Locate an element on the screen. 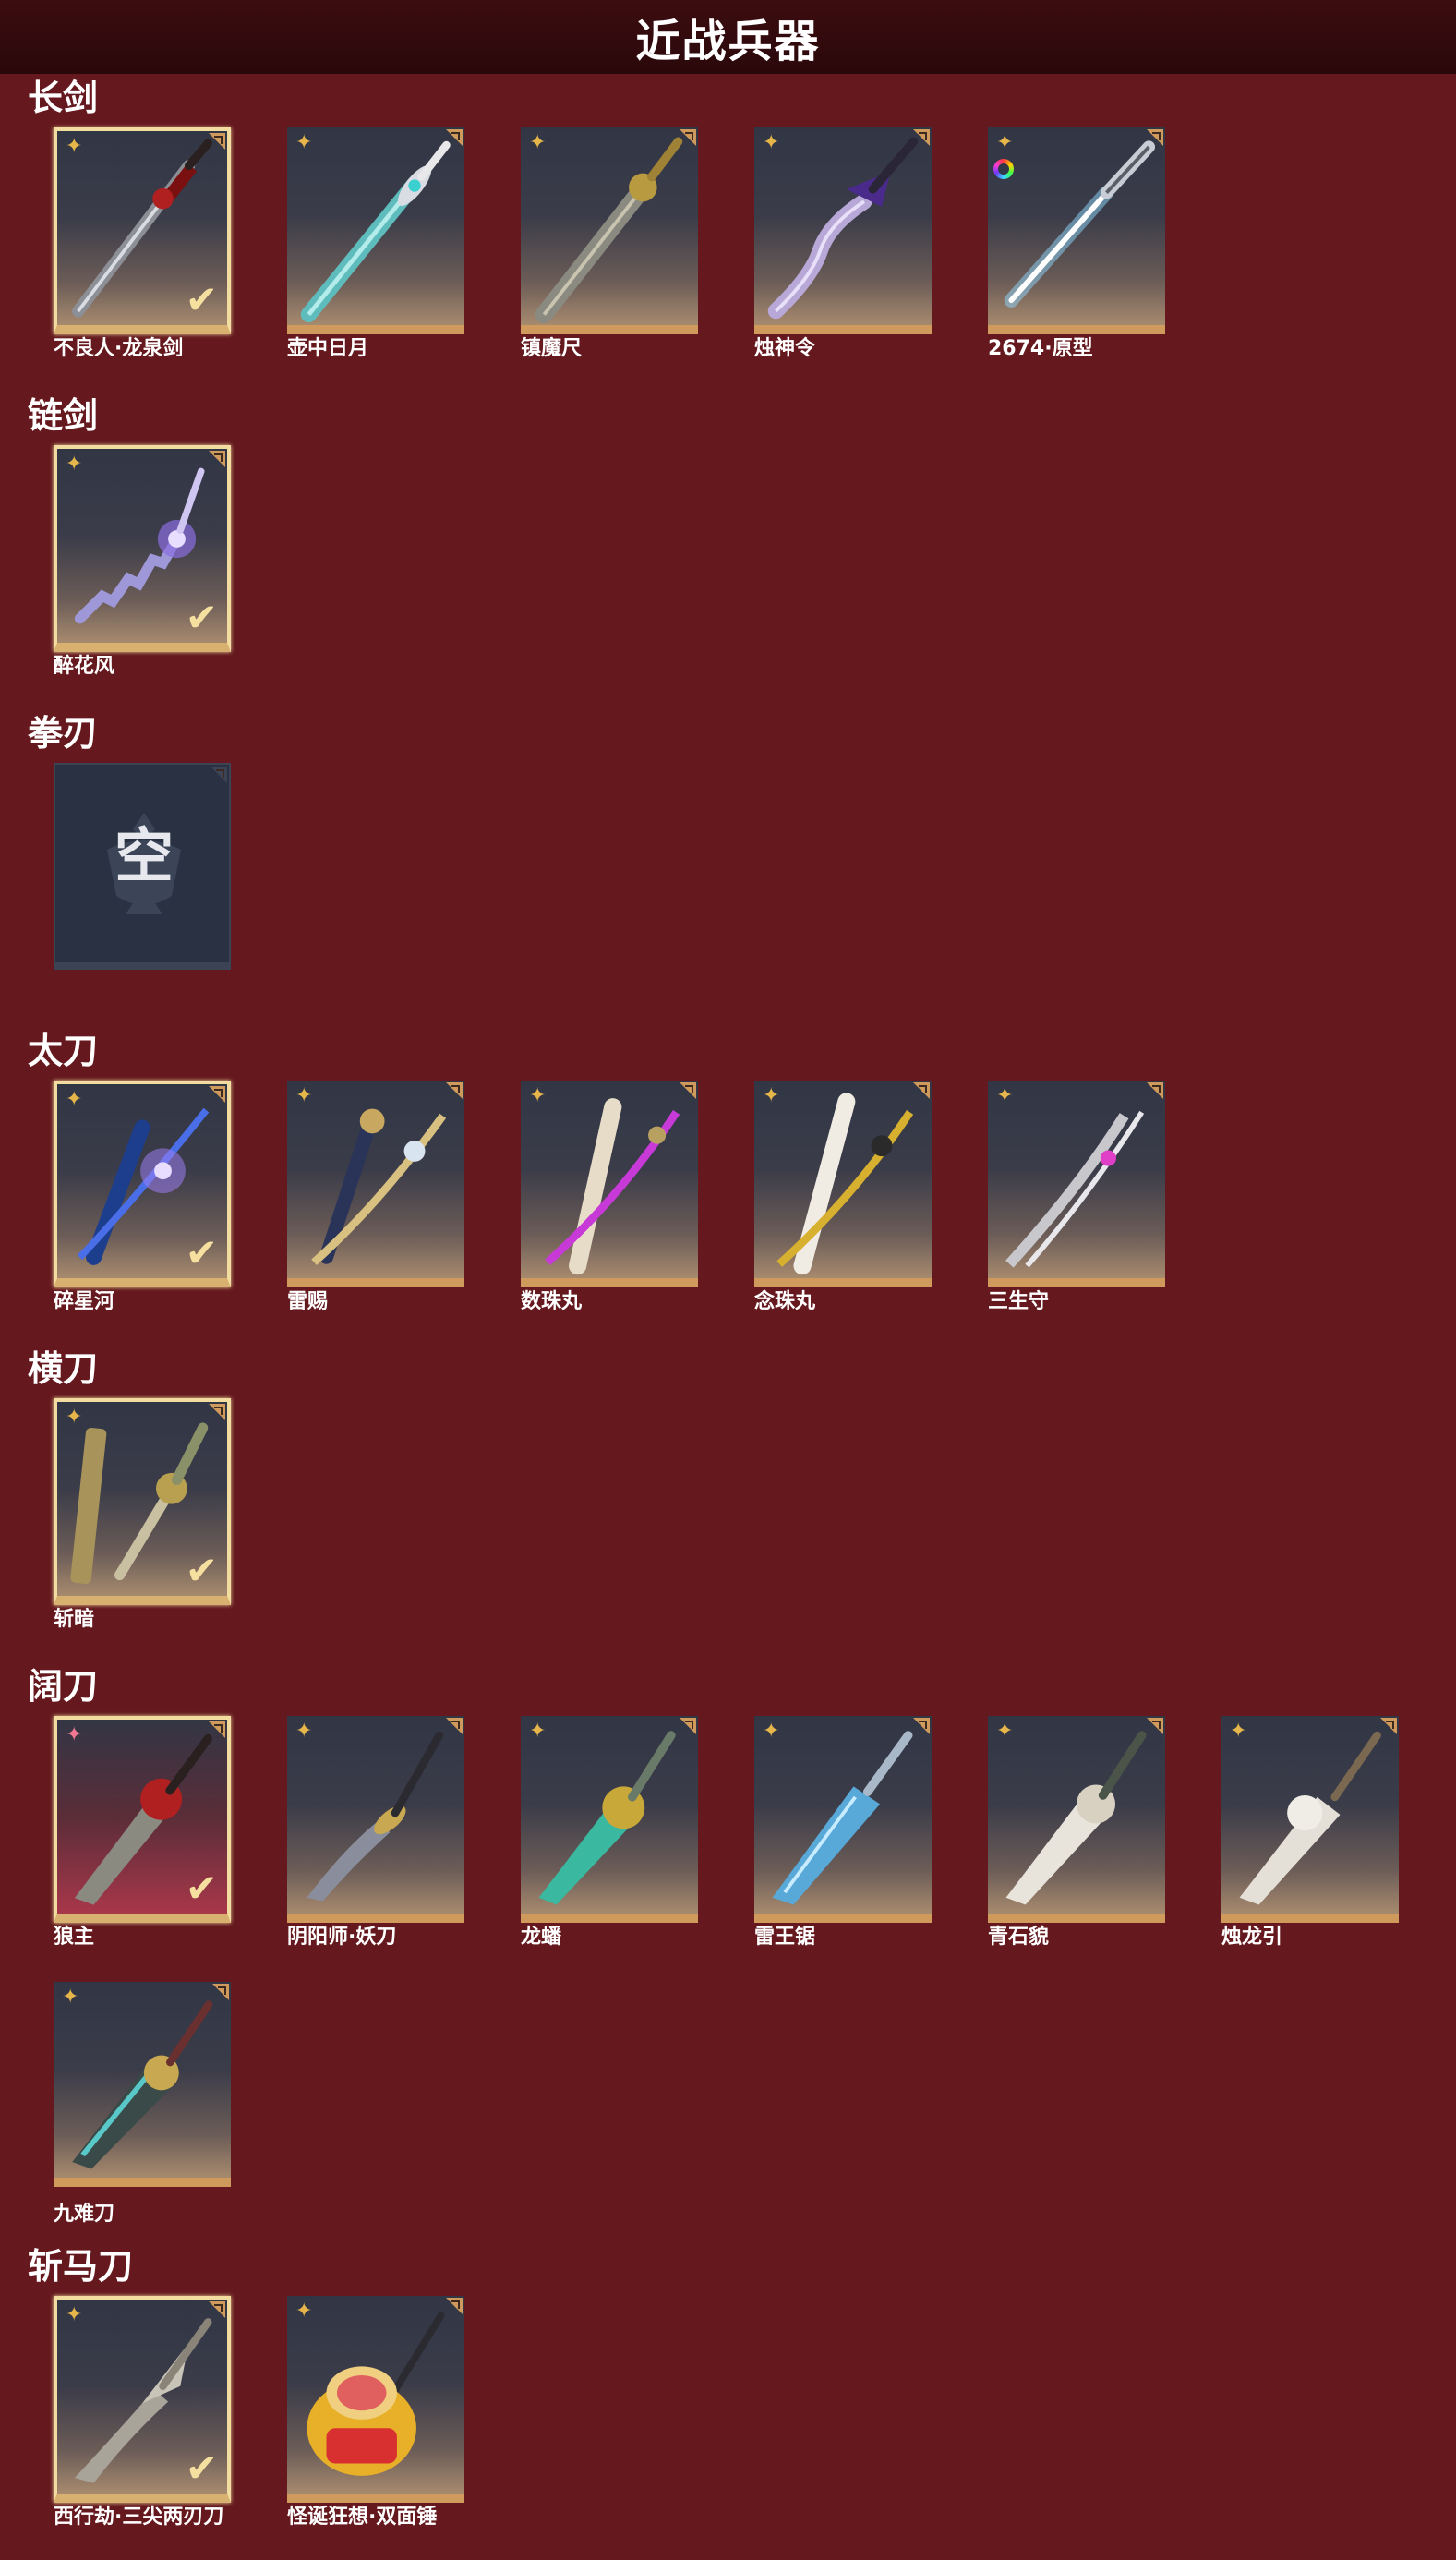 Image resolution: width=1456 pixels, height=2560 pixels. weapon-name: 西行劫·三尖两刃刀 is located at coordinates (139, 2517).